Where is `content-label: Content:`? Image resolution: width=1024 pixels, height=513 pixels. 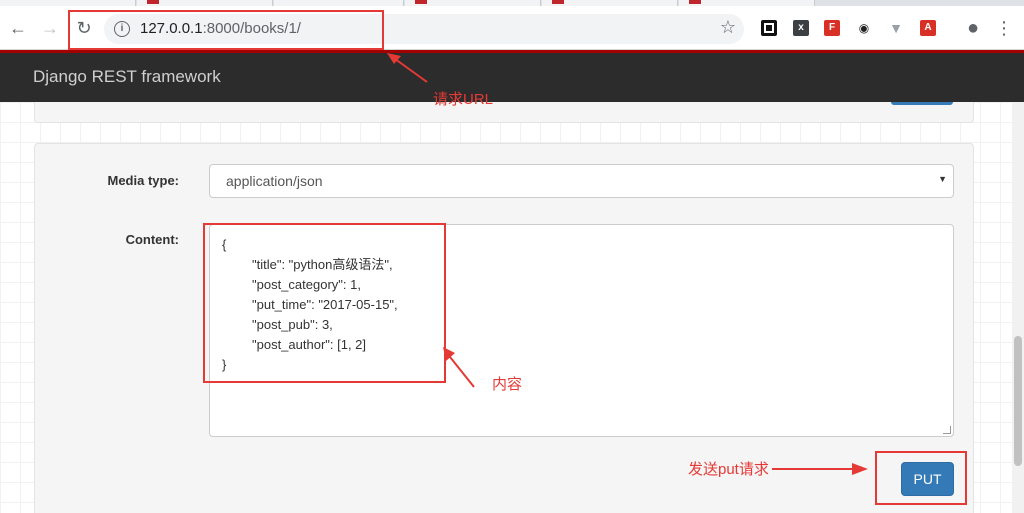 content-label: Content: is located at coordinates (152, 239).